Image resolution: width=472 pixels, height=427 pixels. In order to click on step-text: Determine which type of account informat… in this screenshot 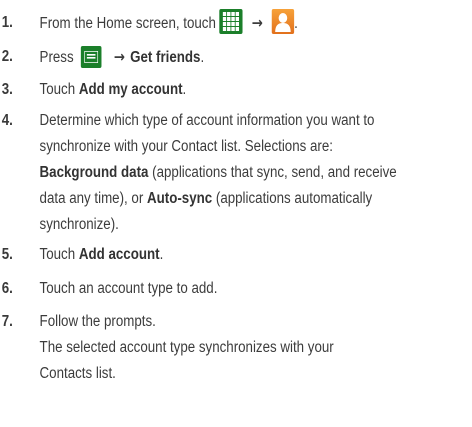, I will do `click(207, 120)`.